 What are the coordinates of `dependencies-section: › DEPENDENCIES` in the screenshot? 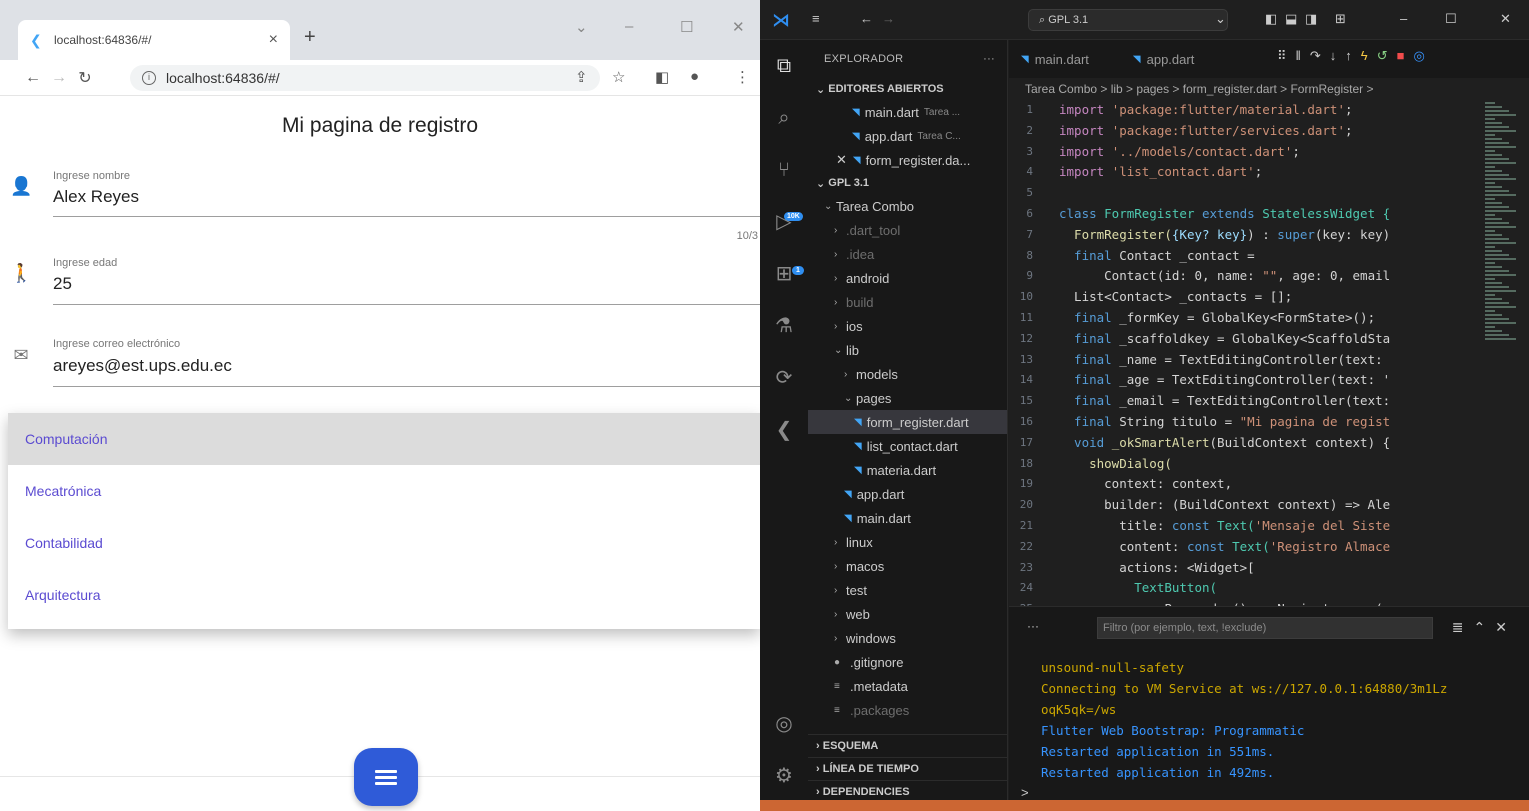 It's located at (908, 791).